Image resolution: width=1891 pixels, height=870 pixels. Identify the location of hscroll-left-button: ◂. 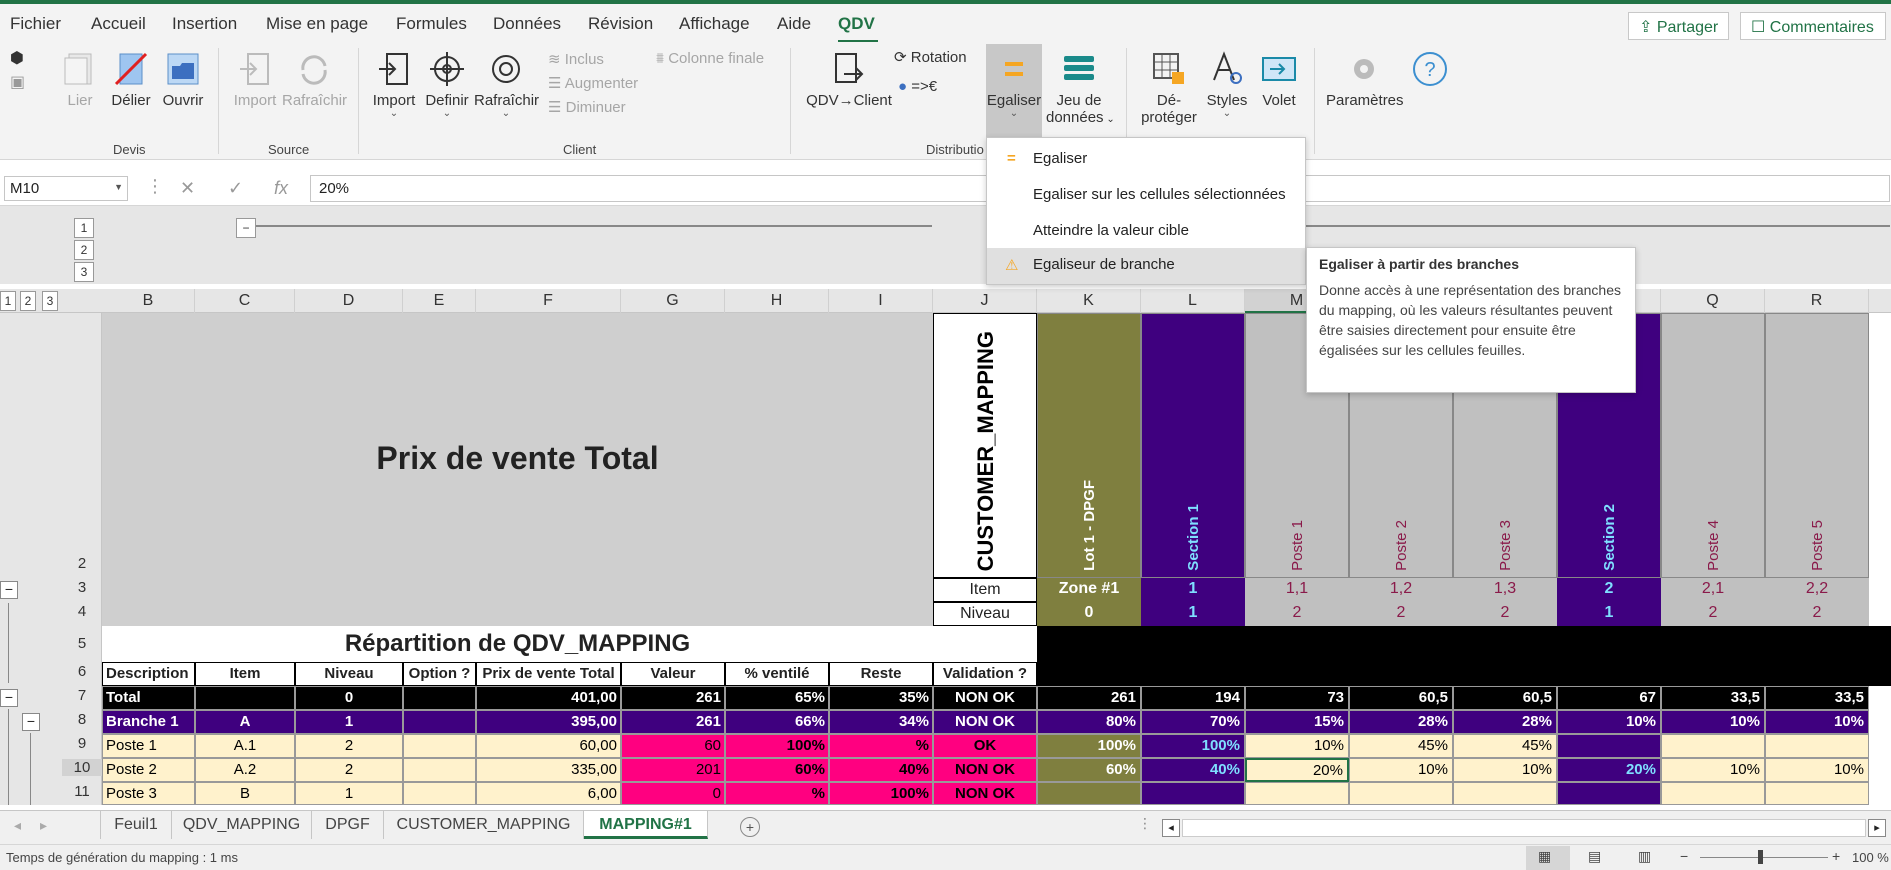
(1171, 828).